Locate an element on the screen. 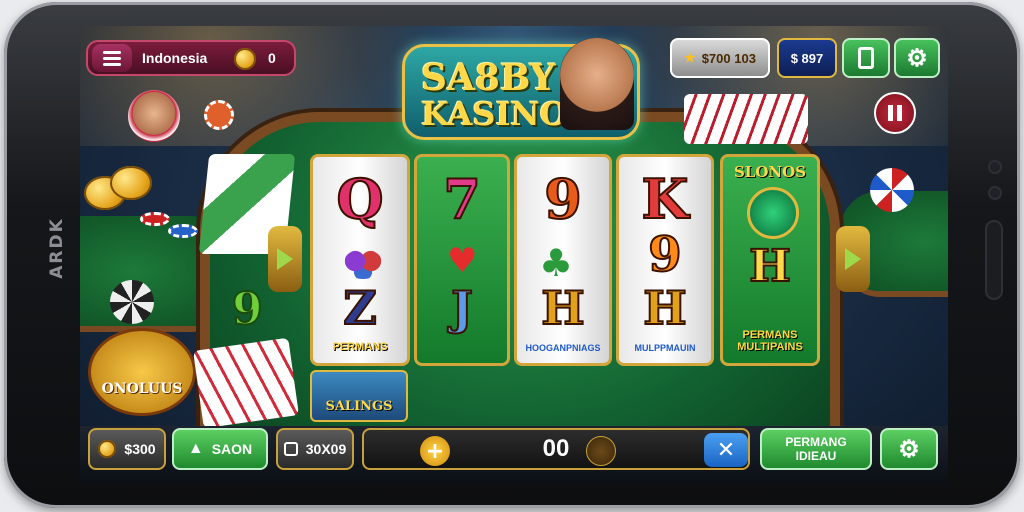  grapes-icon is located at coordinates (363, 264).